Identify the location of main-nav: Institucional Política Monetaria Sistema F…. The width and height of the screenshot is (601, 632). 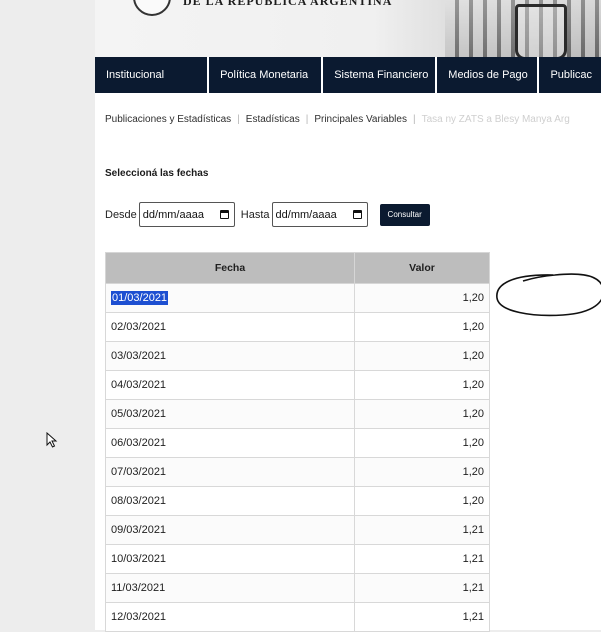
(348, 75).